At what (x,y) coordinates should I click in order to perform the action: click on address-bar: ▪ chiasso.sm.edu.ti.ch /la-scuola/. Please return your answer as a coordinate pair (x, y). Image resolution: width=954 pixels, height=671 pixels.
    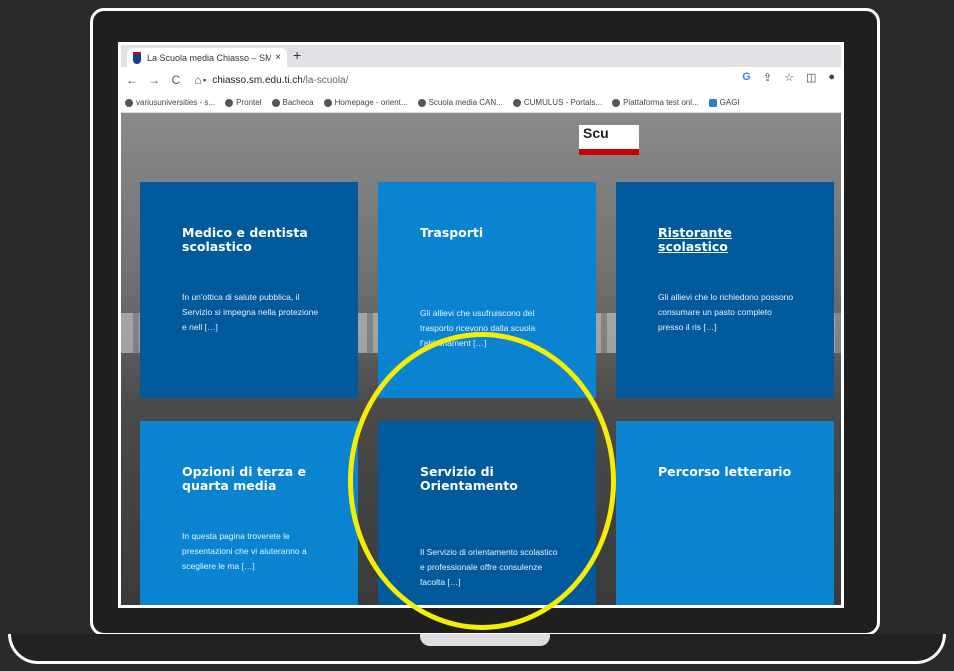
    Looking at the image, I should click on (463, 80).